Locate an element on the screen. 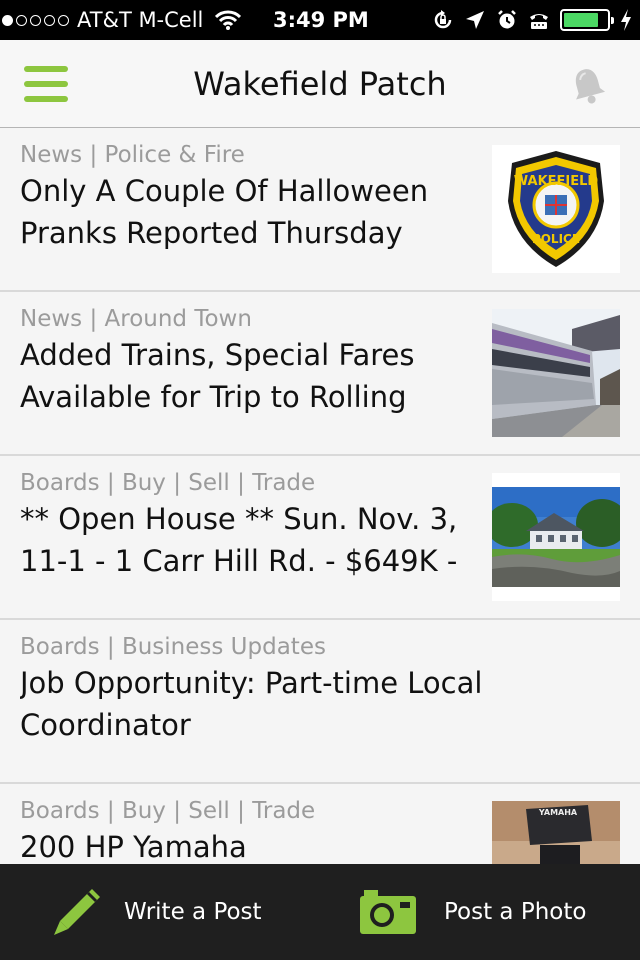  write-post-button: Write a Post is located at coordinates (156, 912).